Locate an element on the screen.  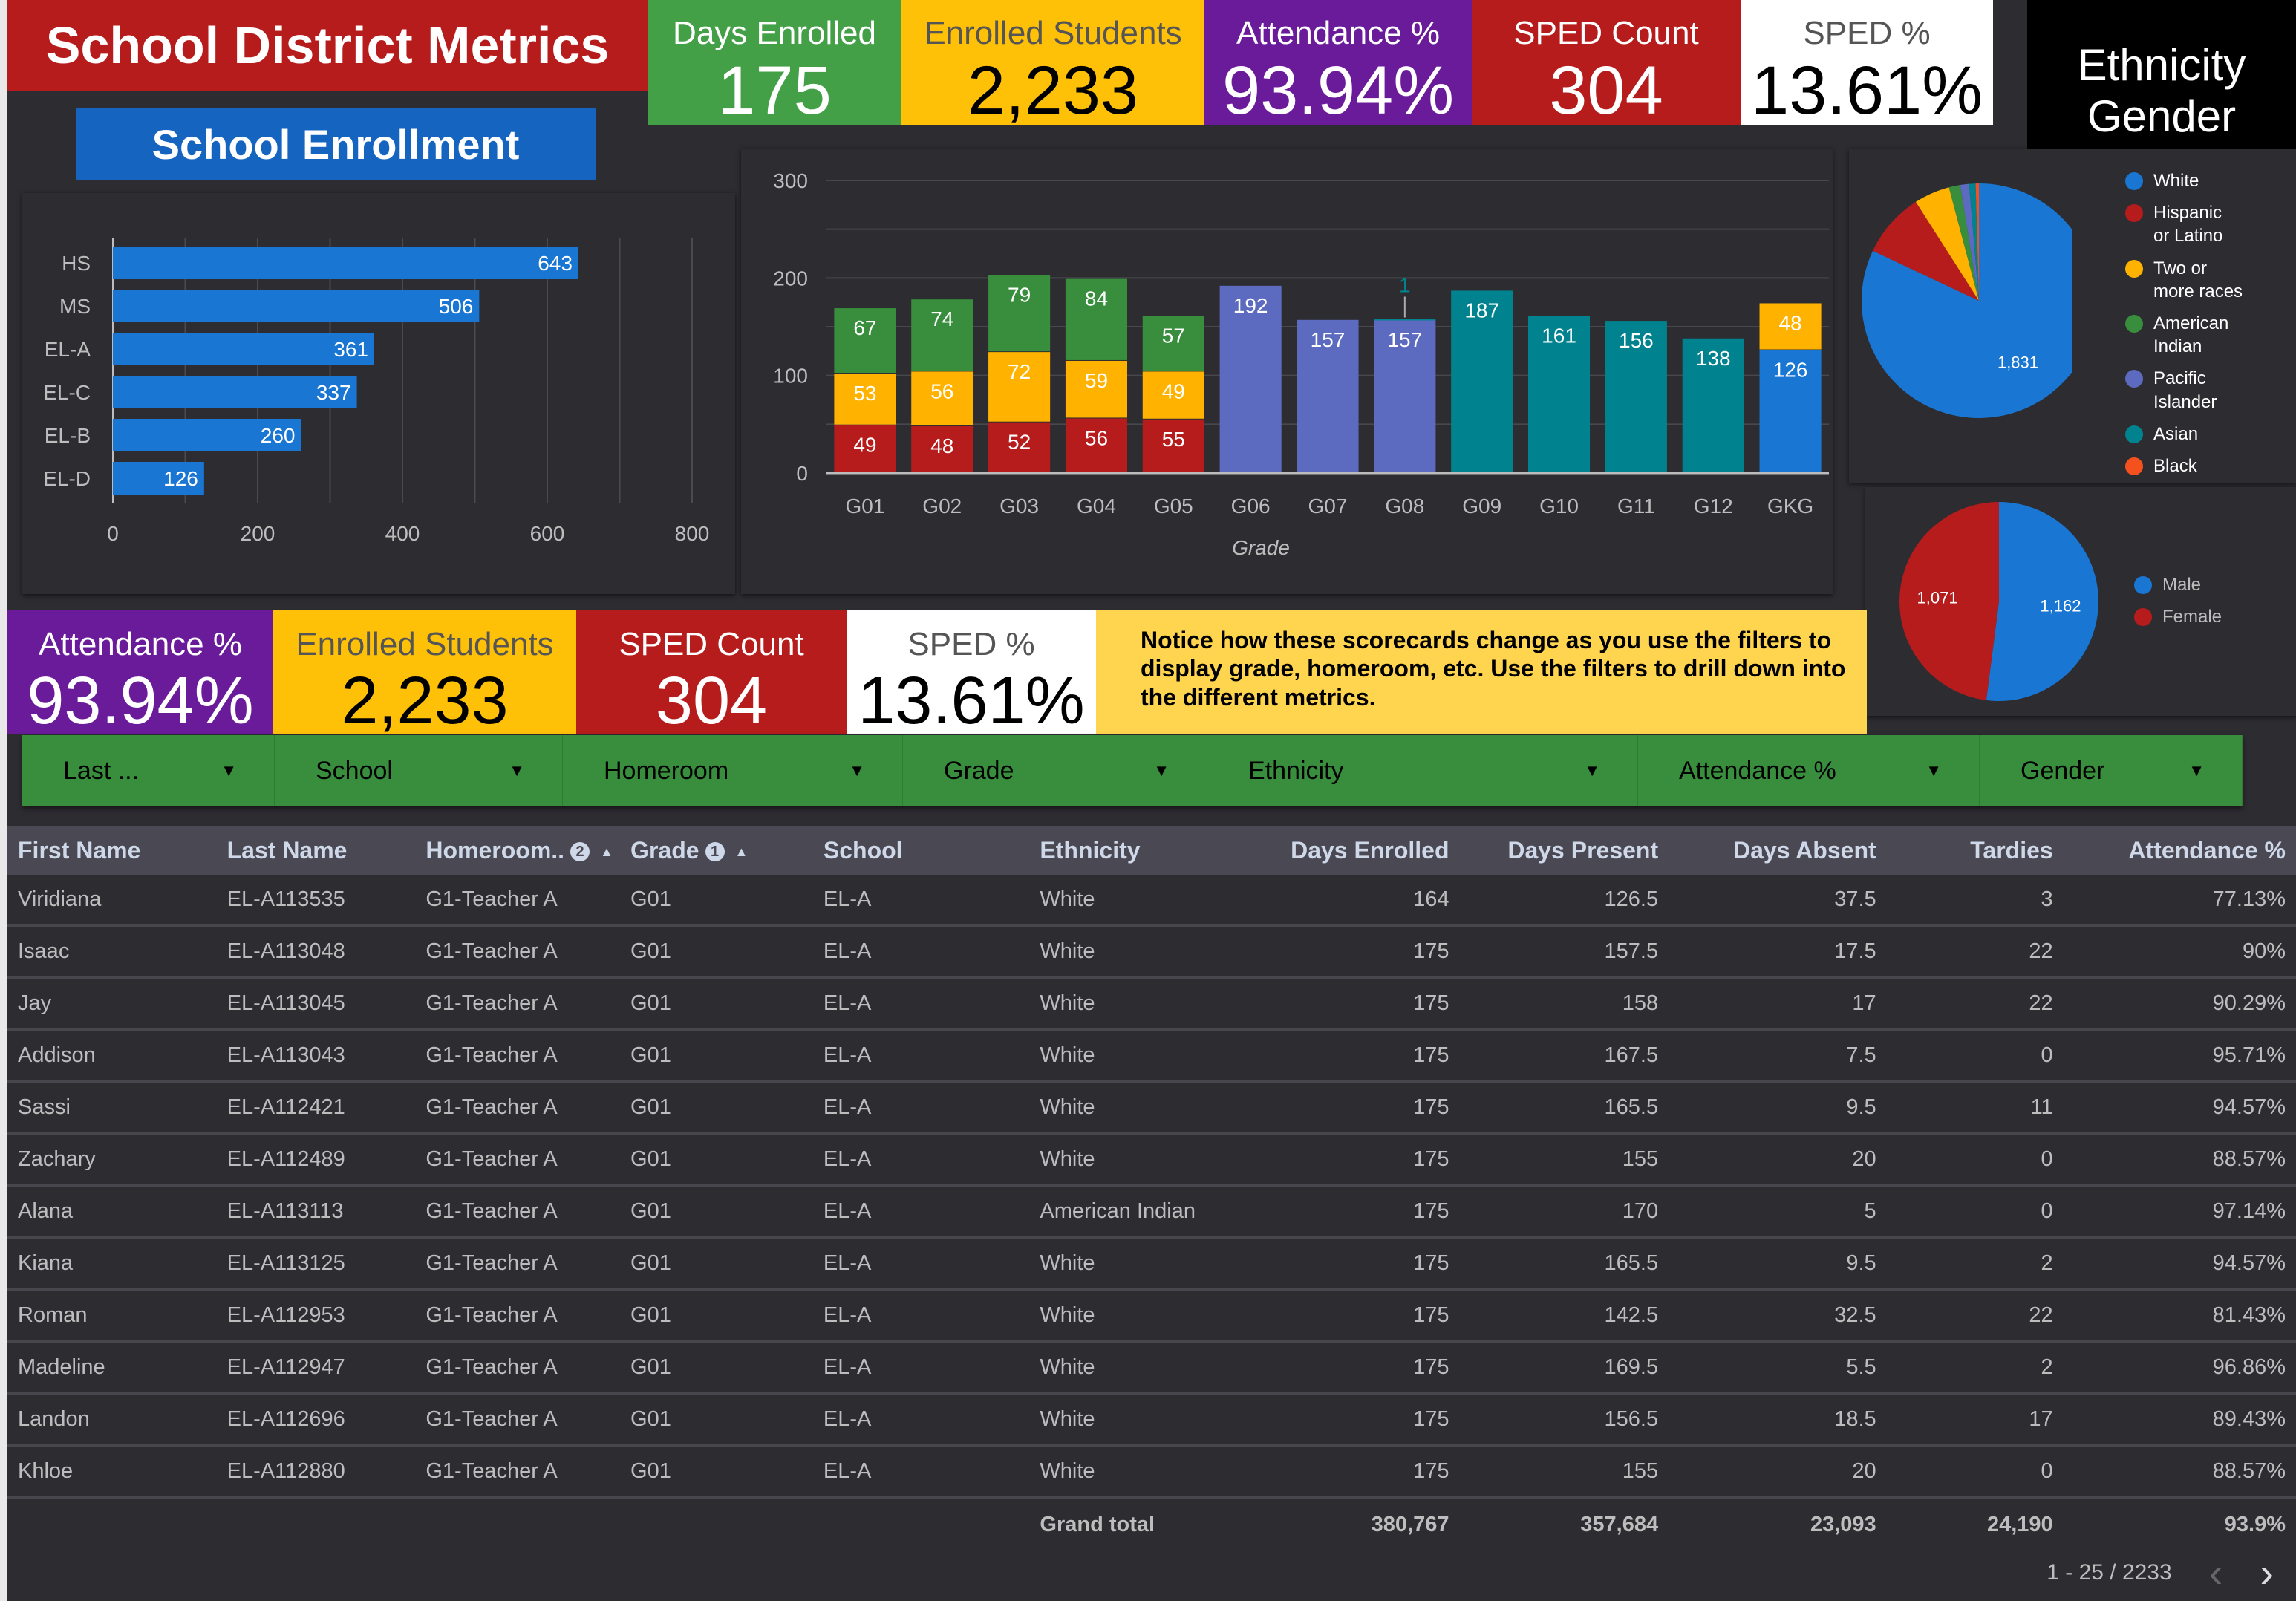
table-cell: 167.5 is located at coordinates (1631, 1055).